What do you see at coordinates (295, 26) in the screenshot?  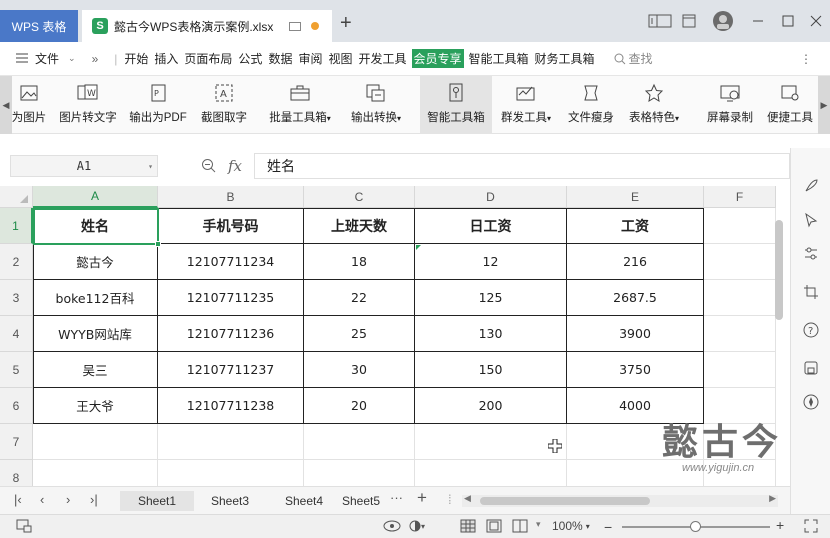 I see `monitor-icon` at bounding box center [295, 26].